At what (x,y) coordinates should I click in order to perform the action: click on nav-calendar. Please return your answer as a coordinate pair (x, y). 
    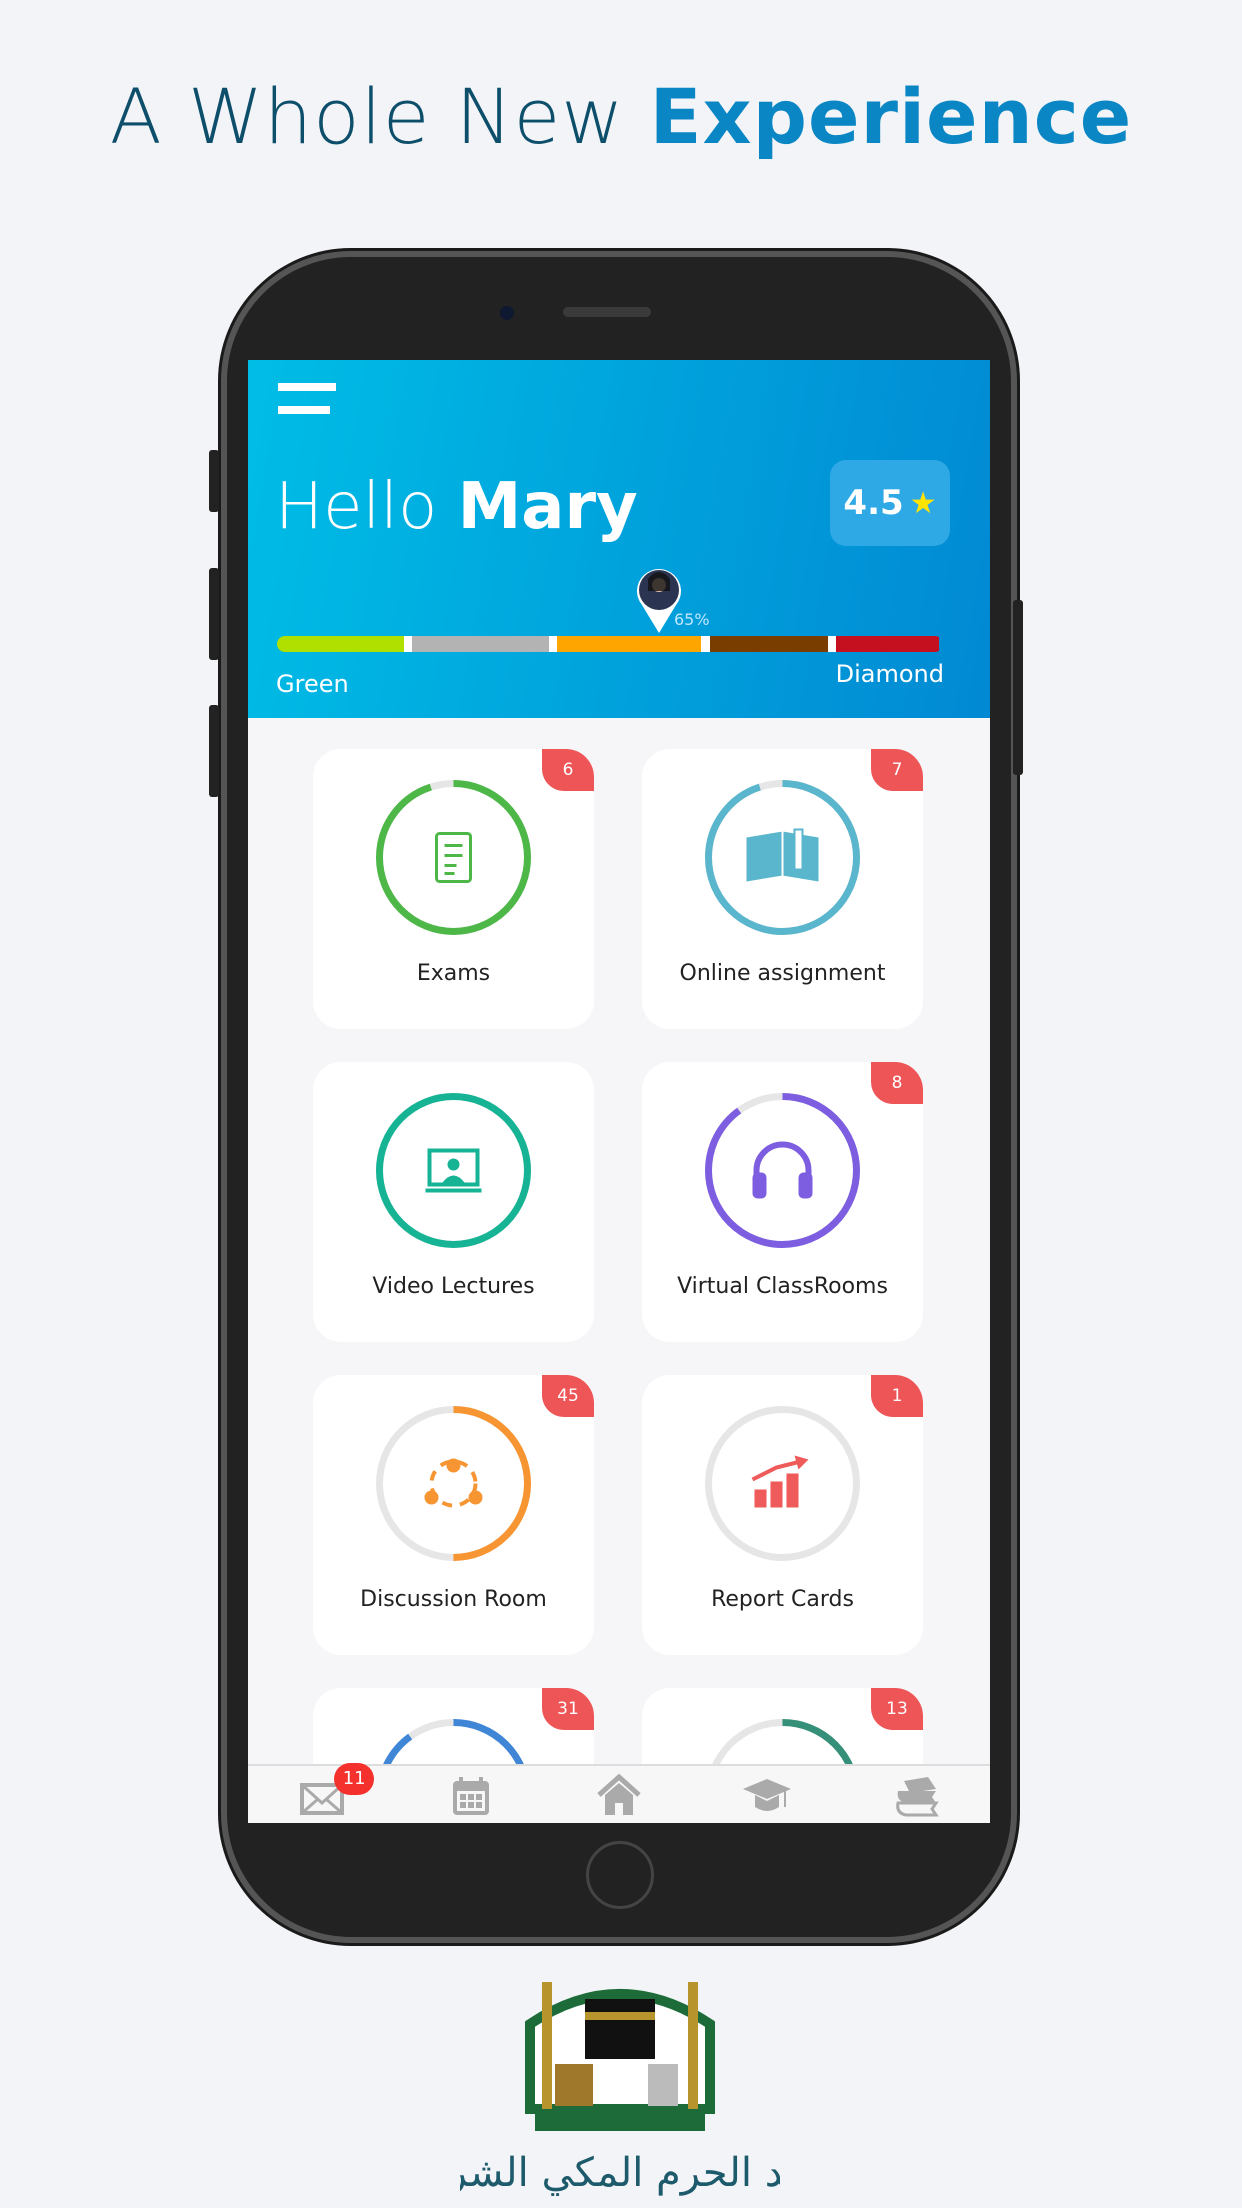
    Looking at the image, I should click on (471, 1795).